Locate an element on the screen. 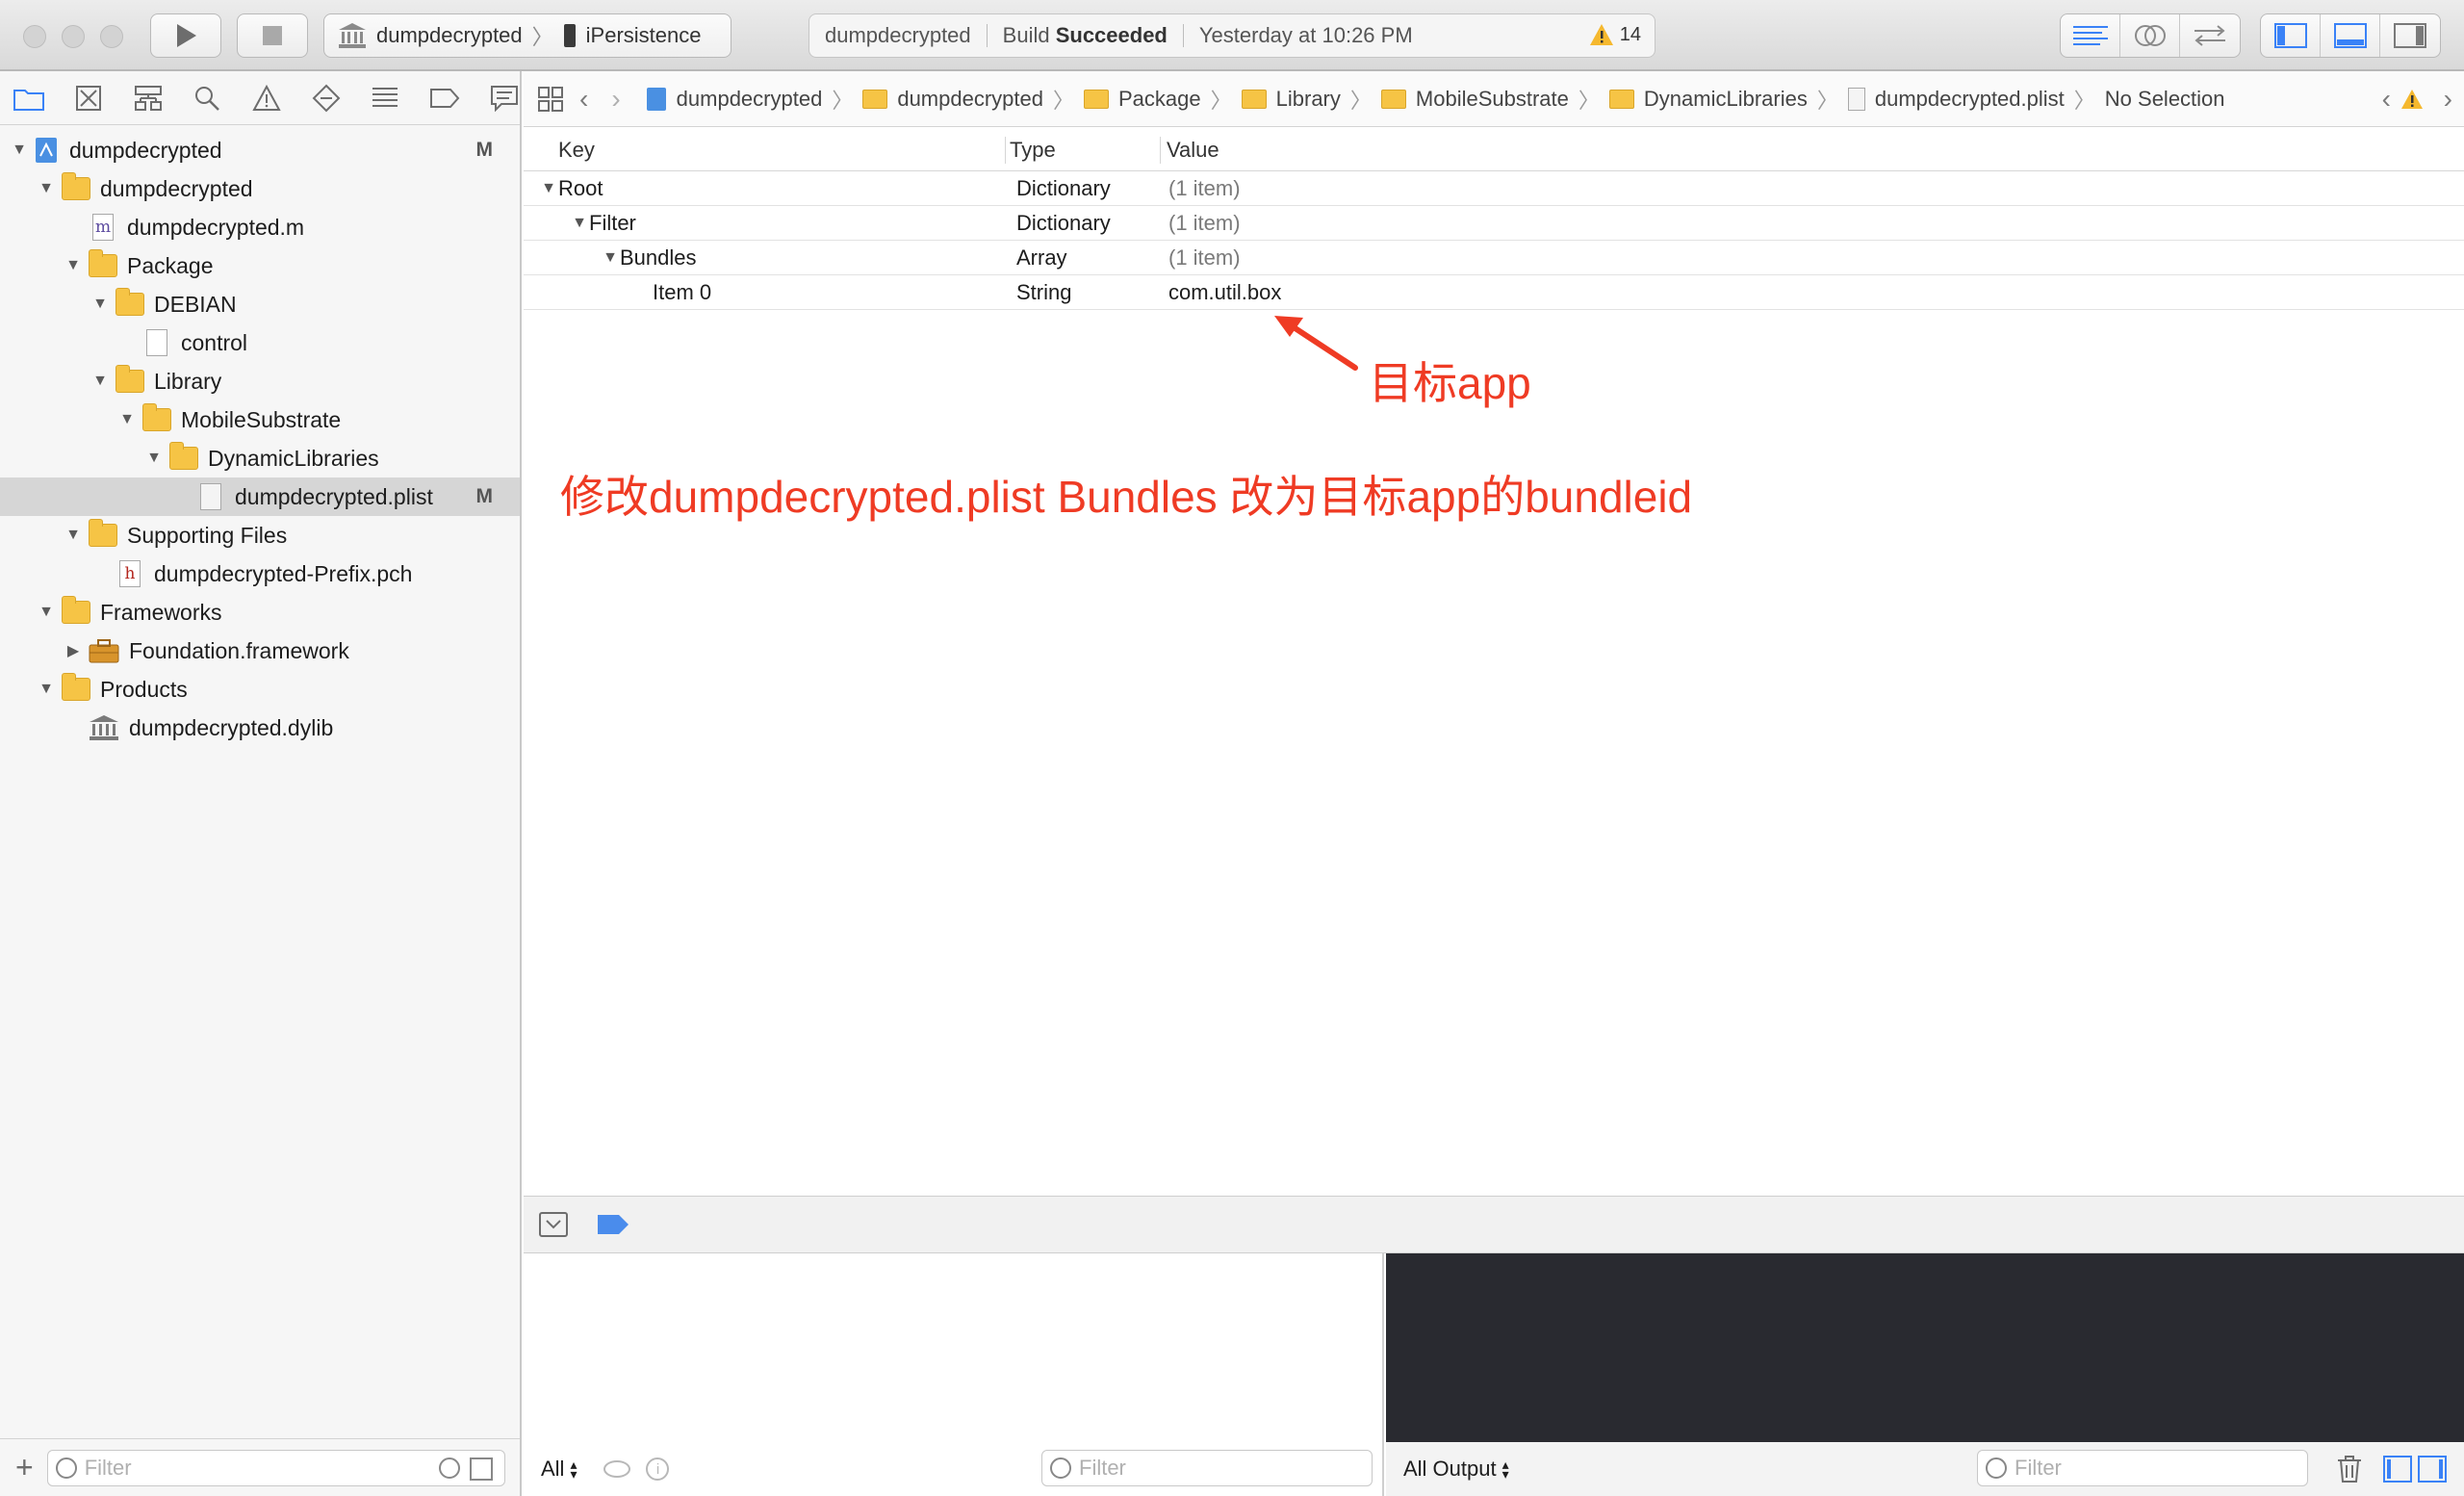  tree-item-file: control is located at coordinates (260, 343).